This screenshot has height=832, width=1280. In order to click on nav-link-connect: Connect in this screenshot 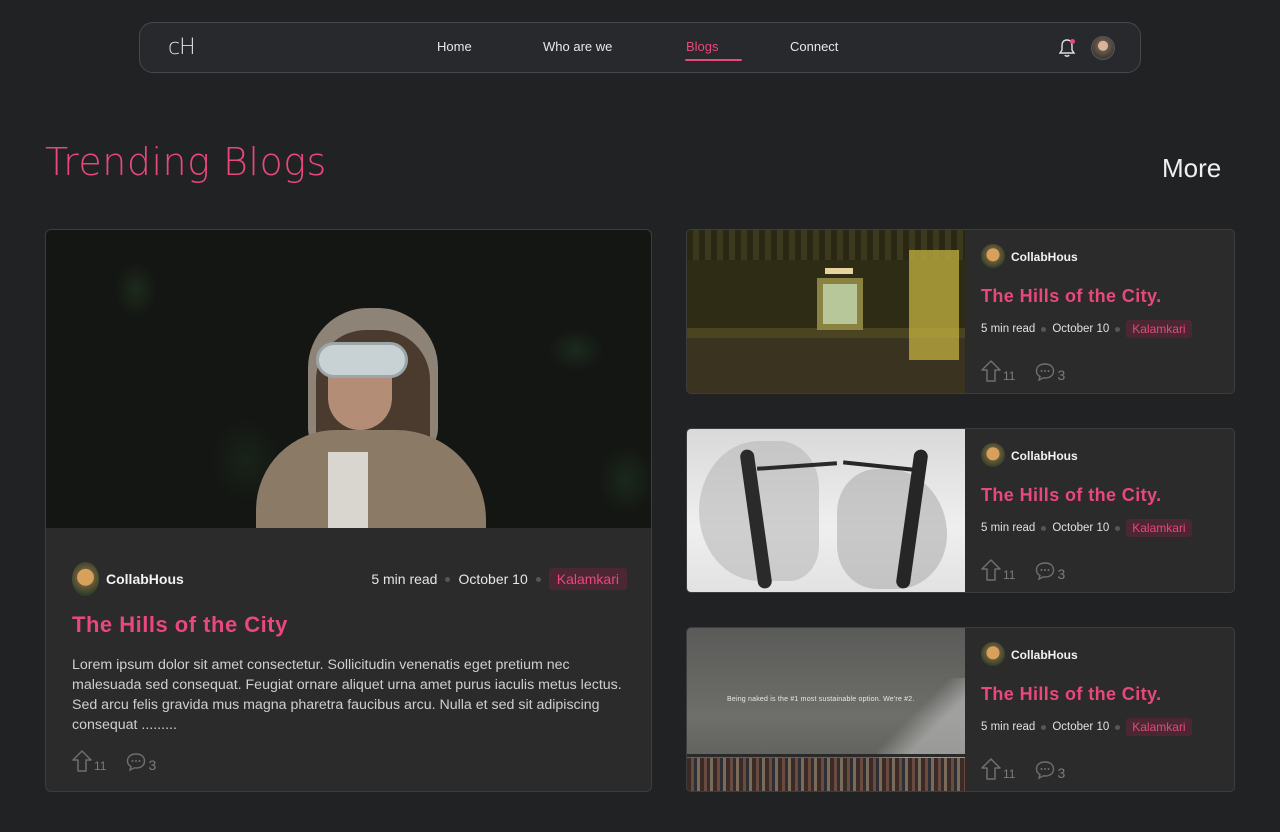, I will do `click(814, 46)`.